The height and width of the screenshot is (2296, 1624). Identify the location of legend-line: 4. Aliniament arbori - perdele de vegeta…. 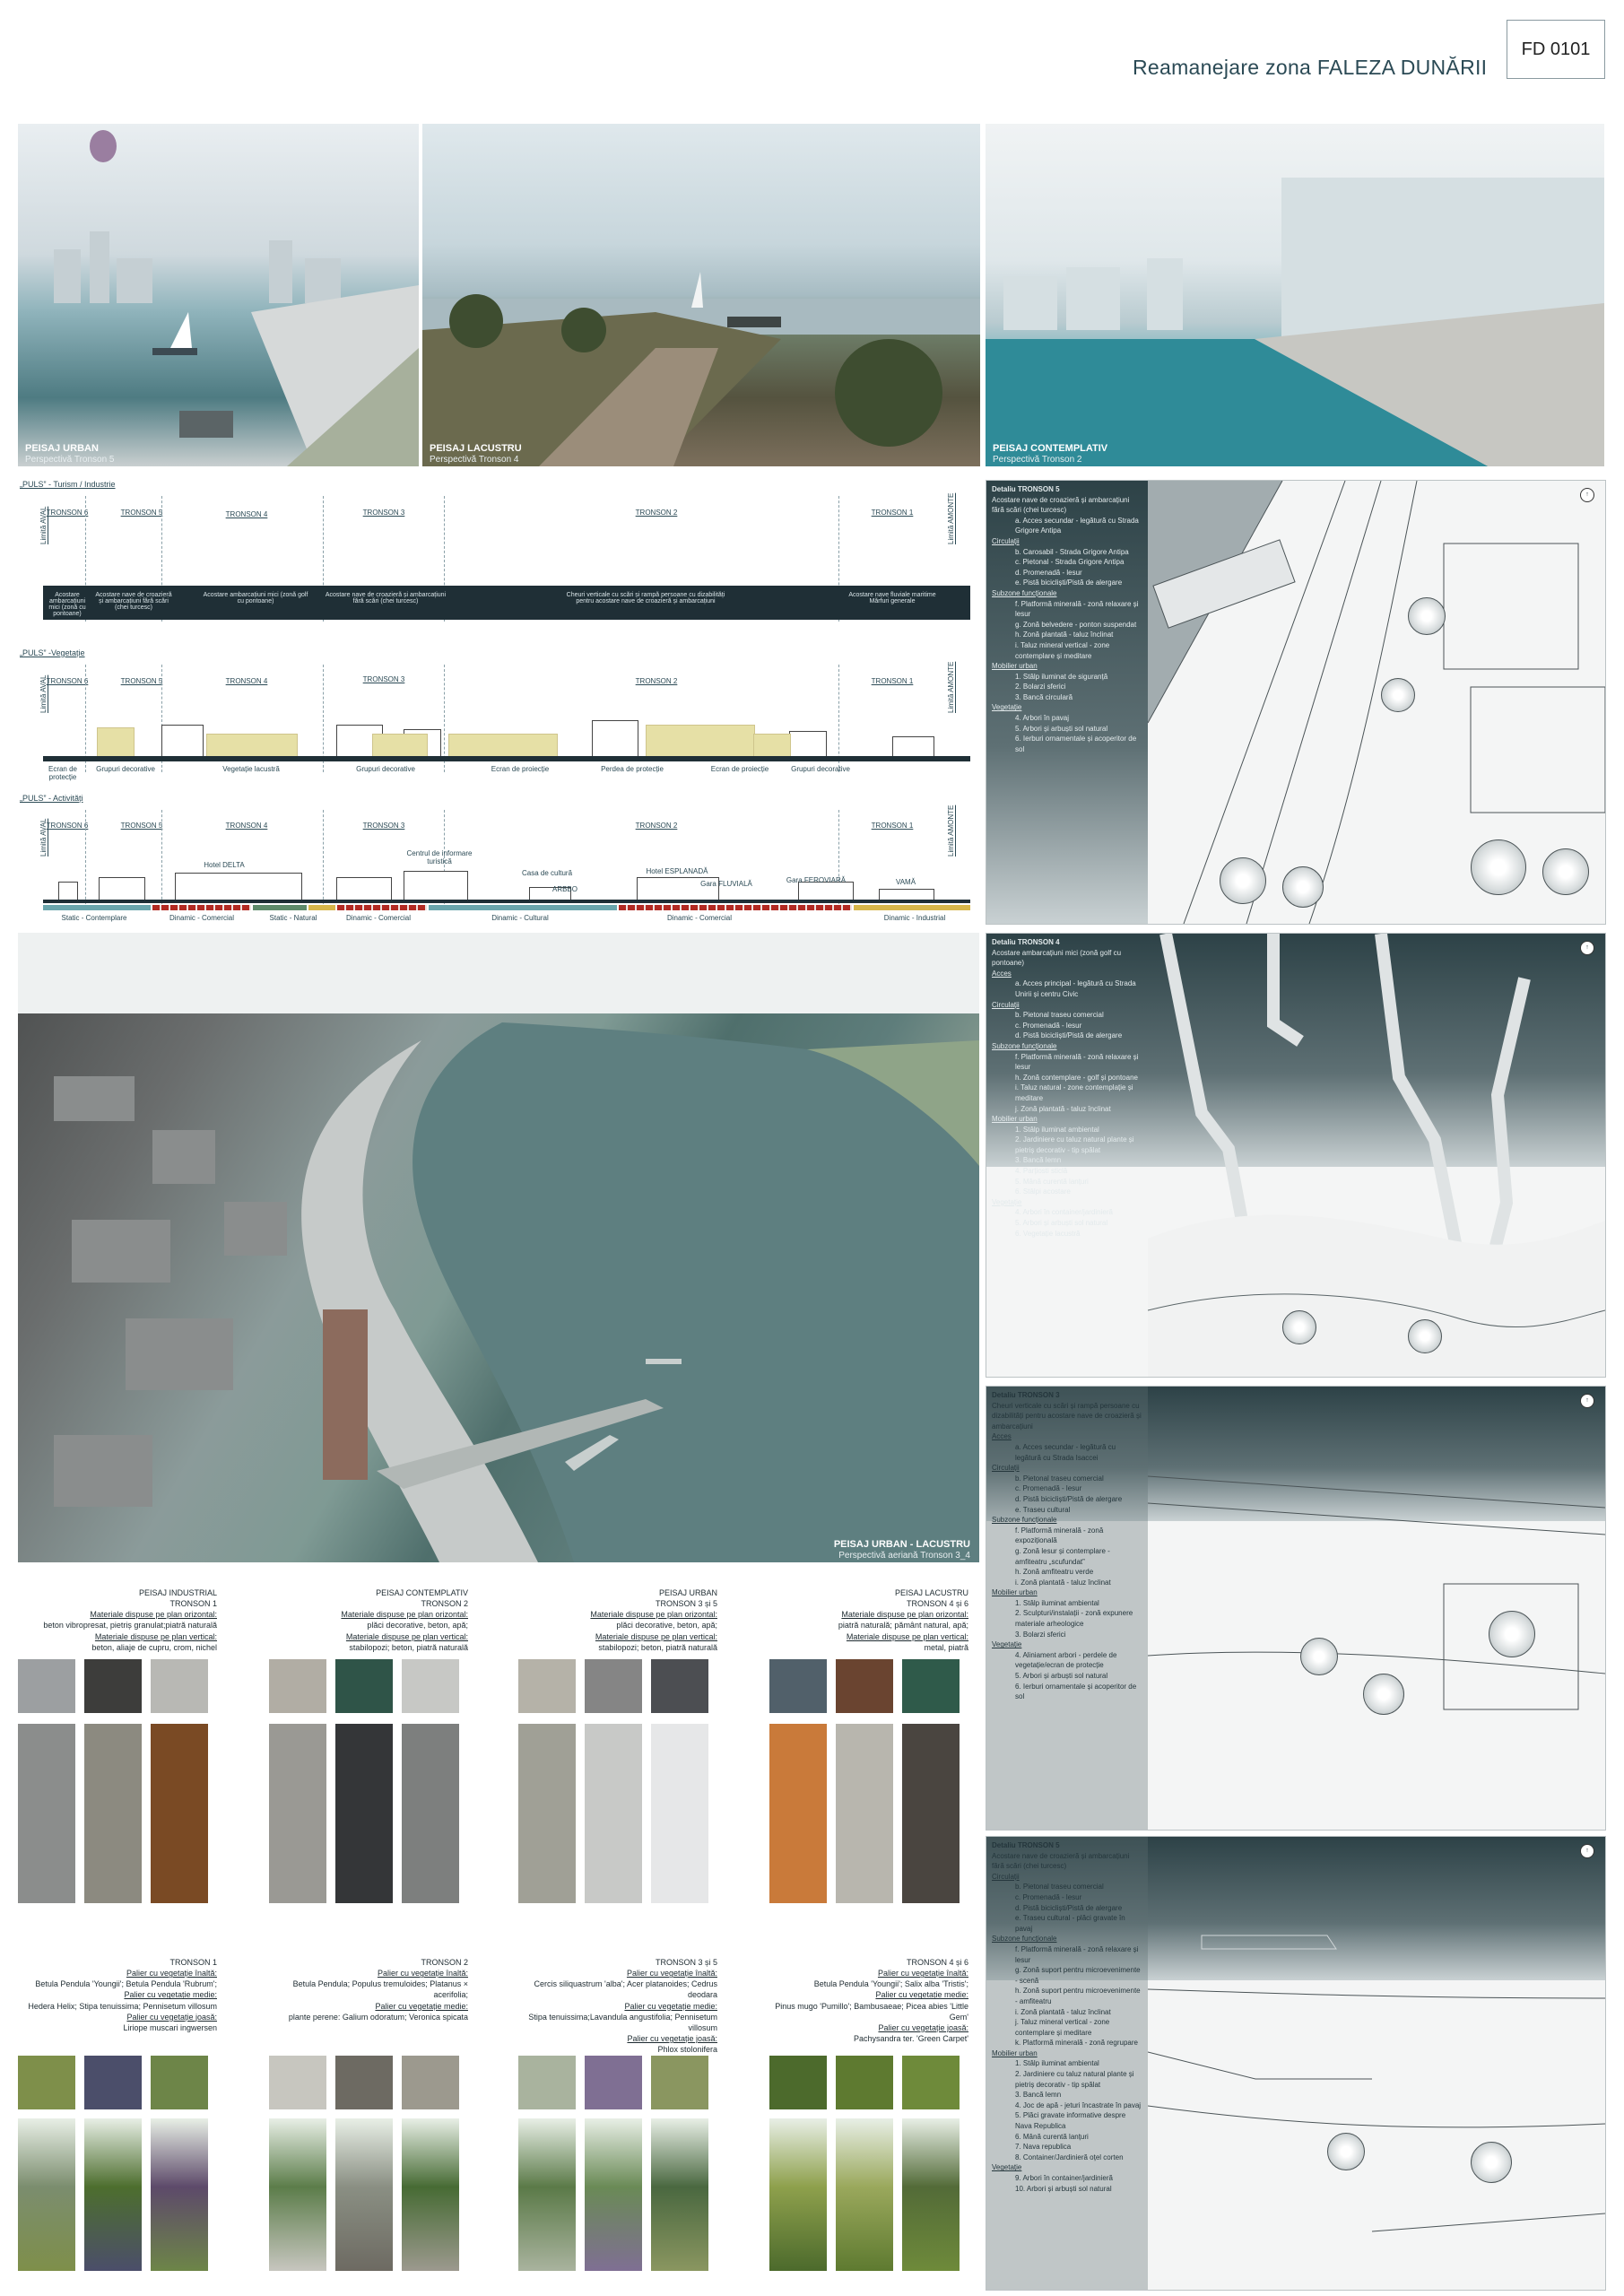
(1066, 1660).